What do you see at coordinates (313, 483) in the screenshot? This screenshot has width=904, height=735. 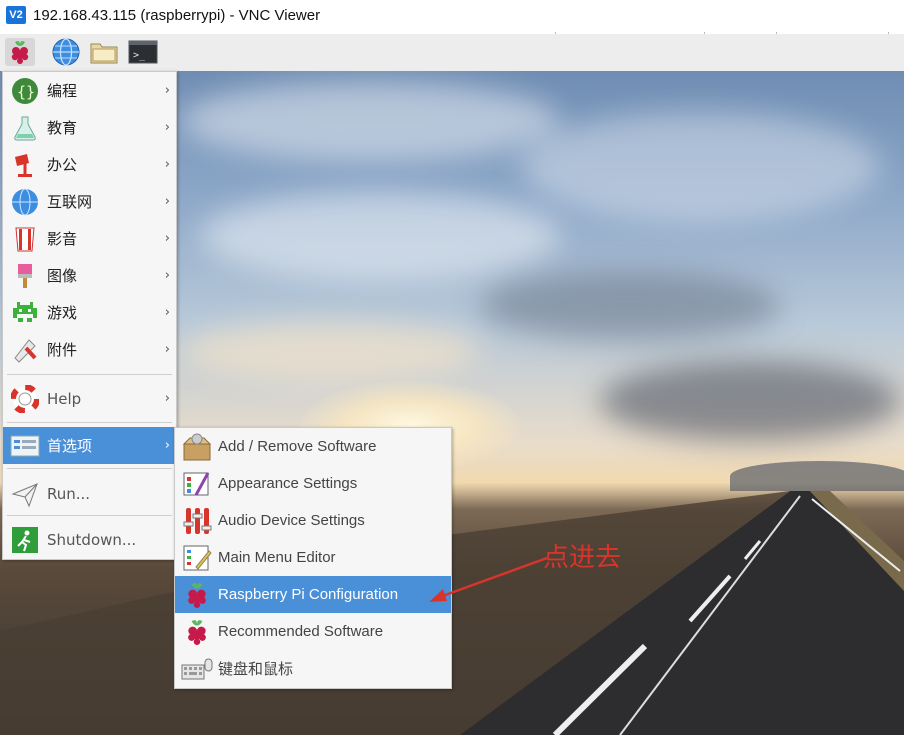 I see `submenu-item-appearance-settings: Appearance Settings` at bounding box center [313, 483].